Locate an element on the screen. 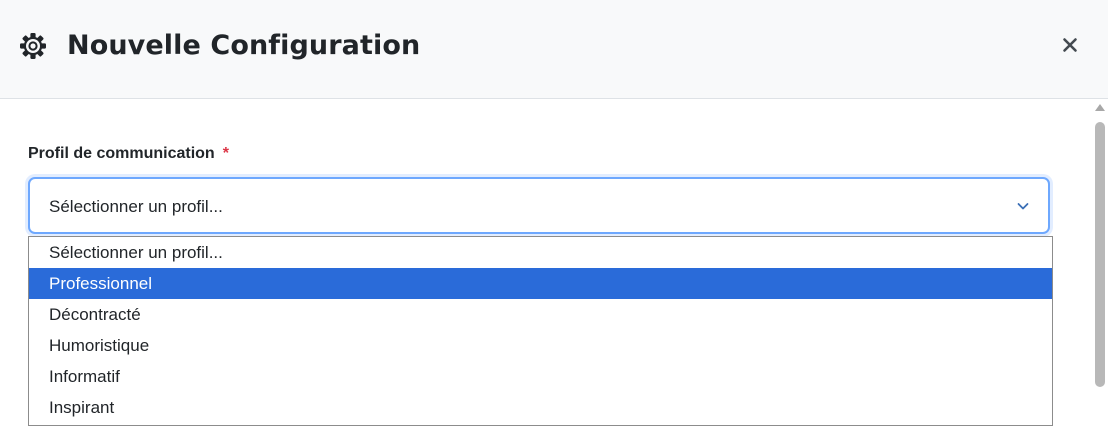 This screenshot has height=443, width=1108. close-icon is located at coordinates (1070, 47).